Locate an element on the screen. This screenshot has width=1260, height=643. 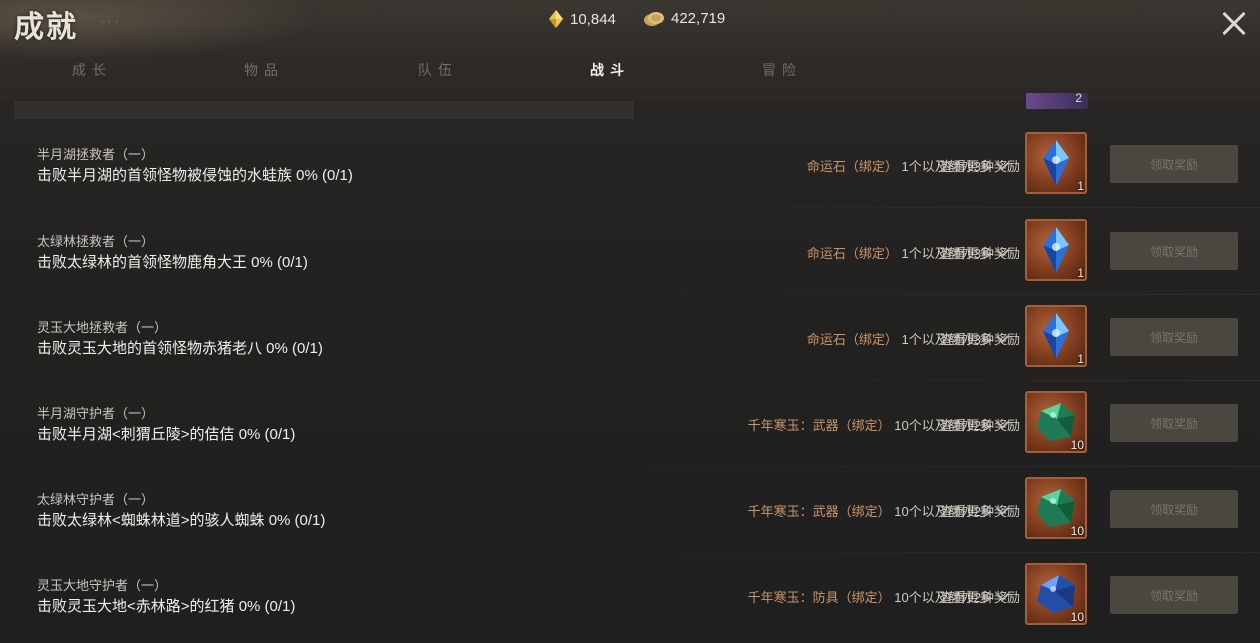
achievement-name: 半月湖守护者（一） is located at coordinates (96, 413).